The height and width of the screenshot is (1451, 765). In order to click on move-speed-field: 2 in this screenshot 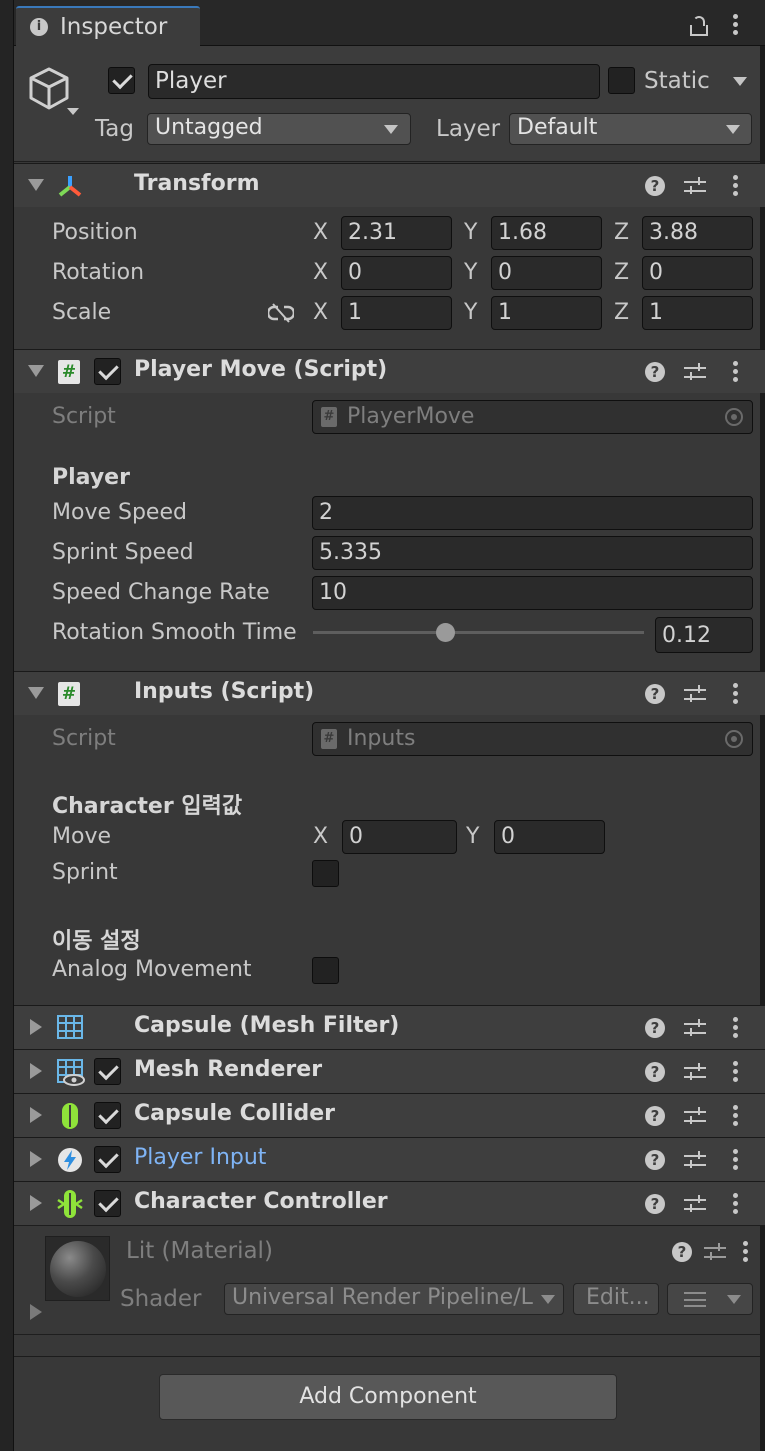, I will do `click(532, 513)`.